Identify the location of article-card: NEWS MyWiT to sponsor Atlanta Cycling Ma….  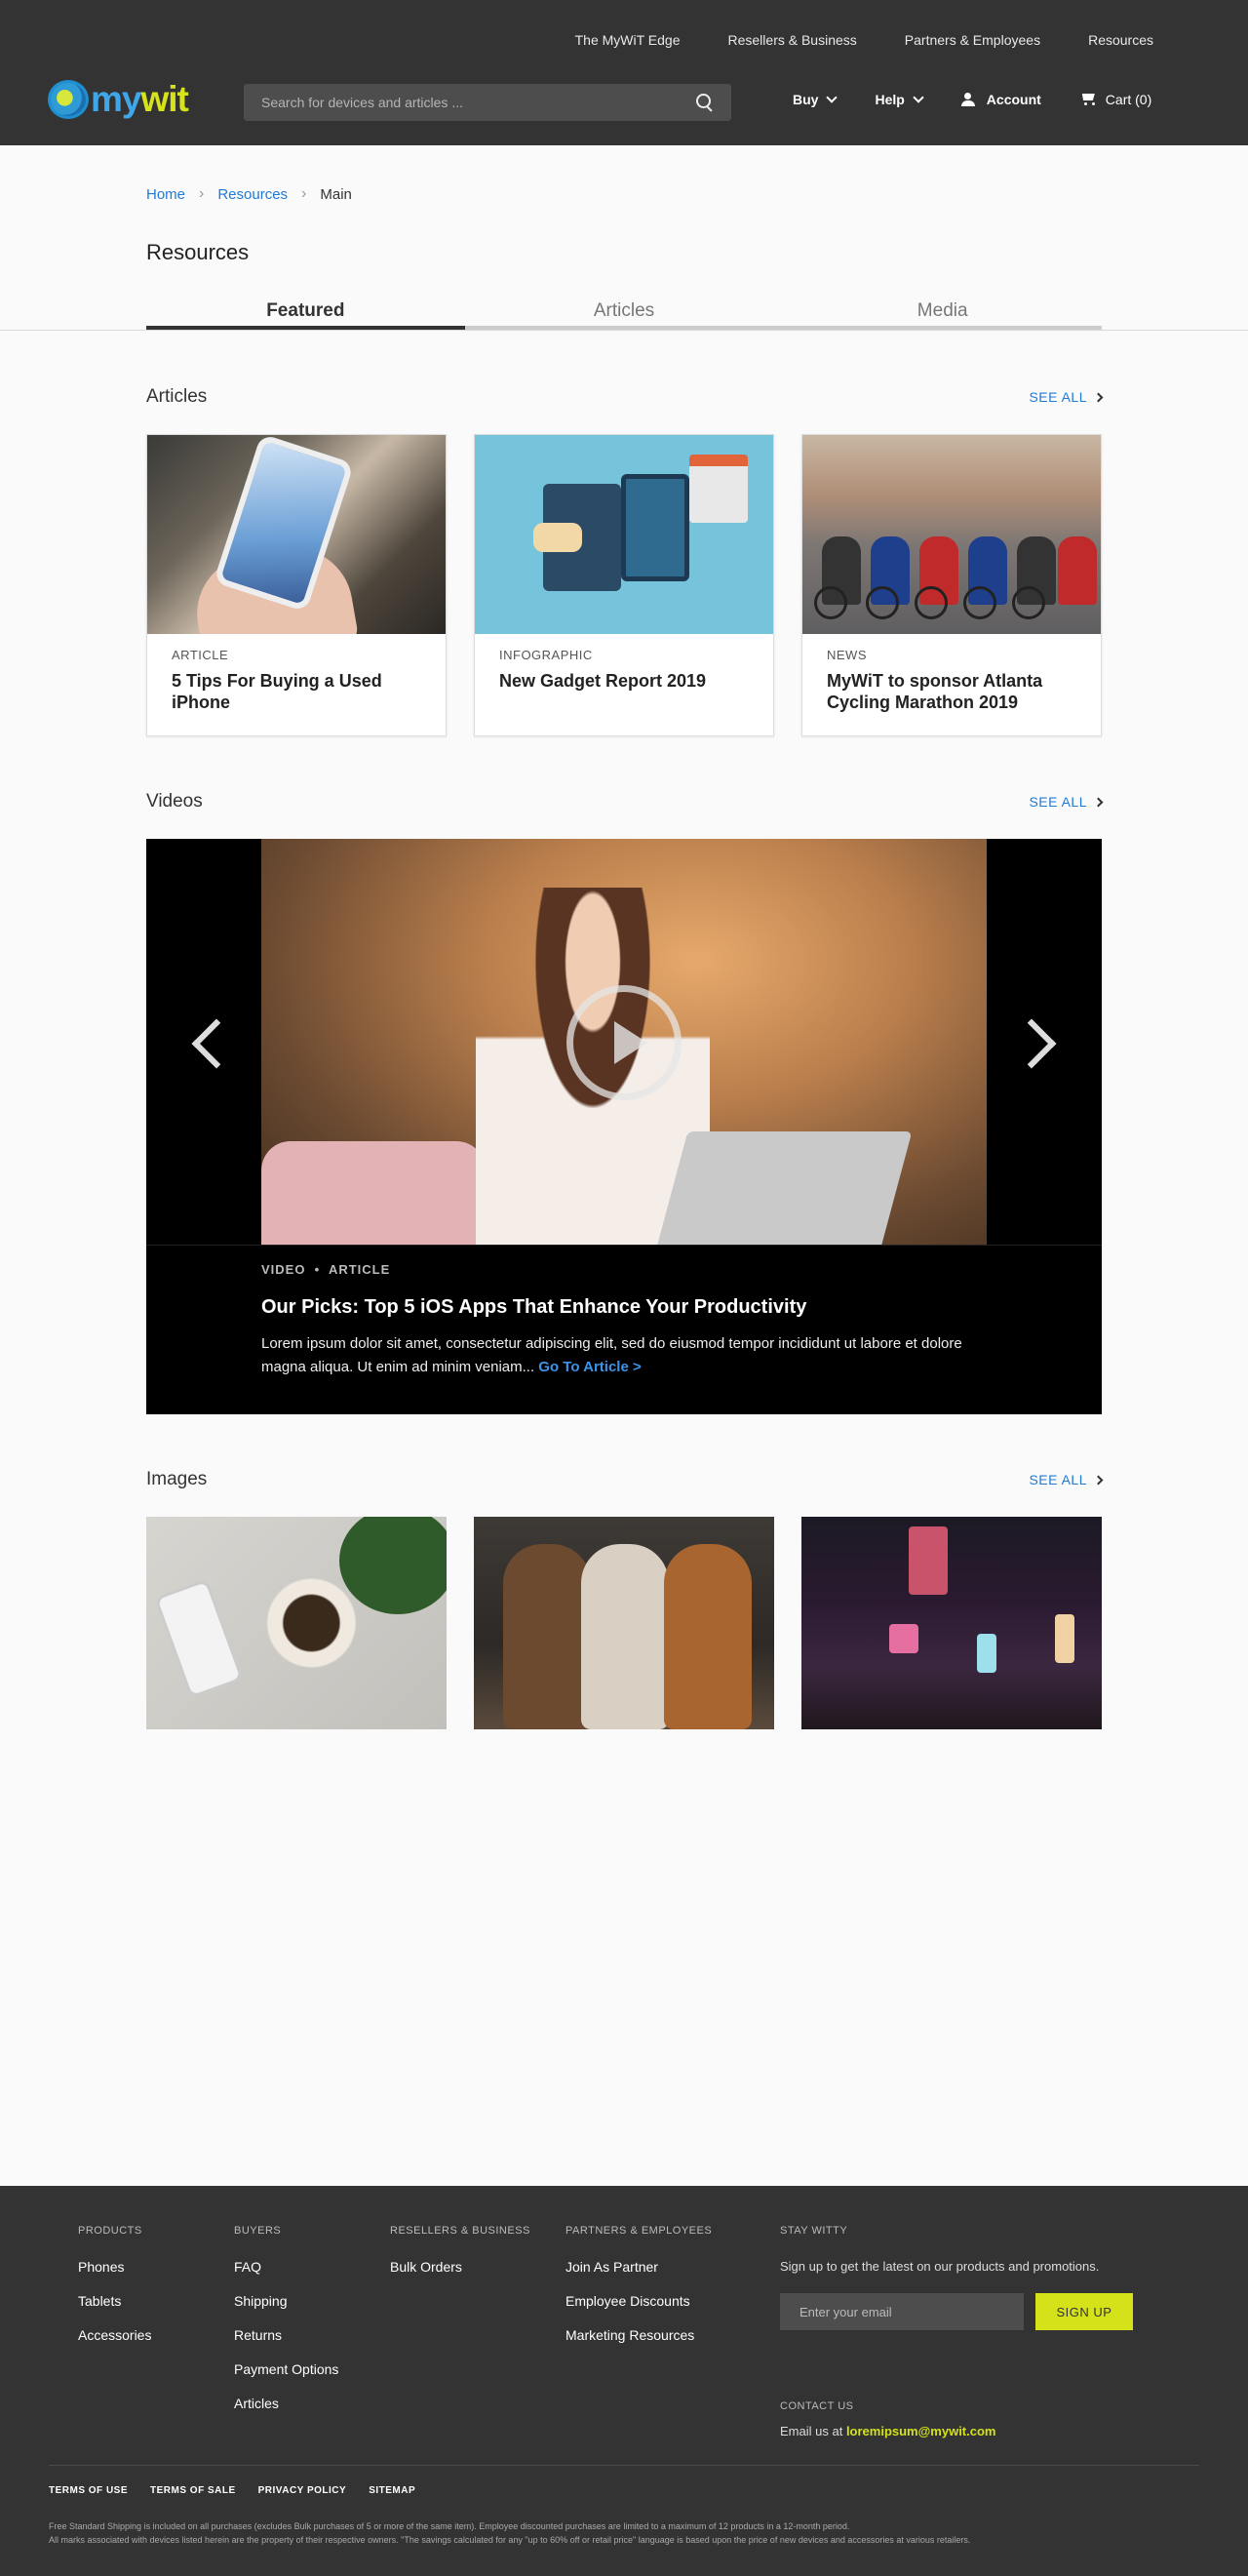
(951, 585).